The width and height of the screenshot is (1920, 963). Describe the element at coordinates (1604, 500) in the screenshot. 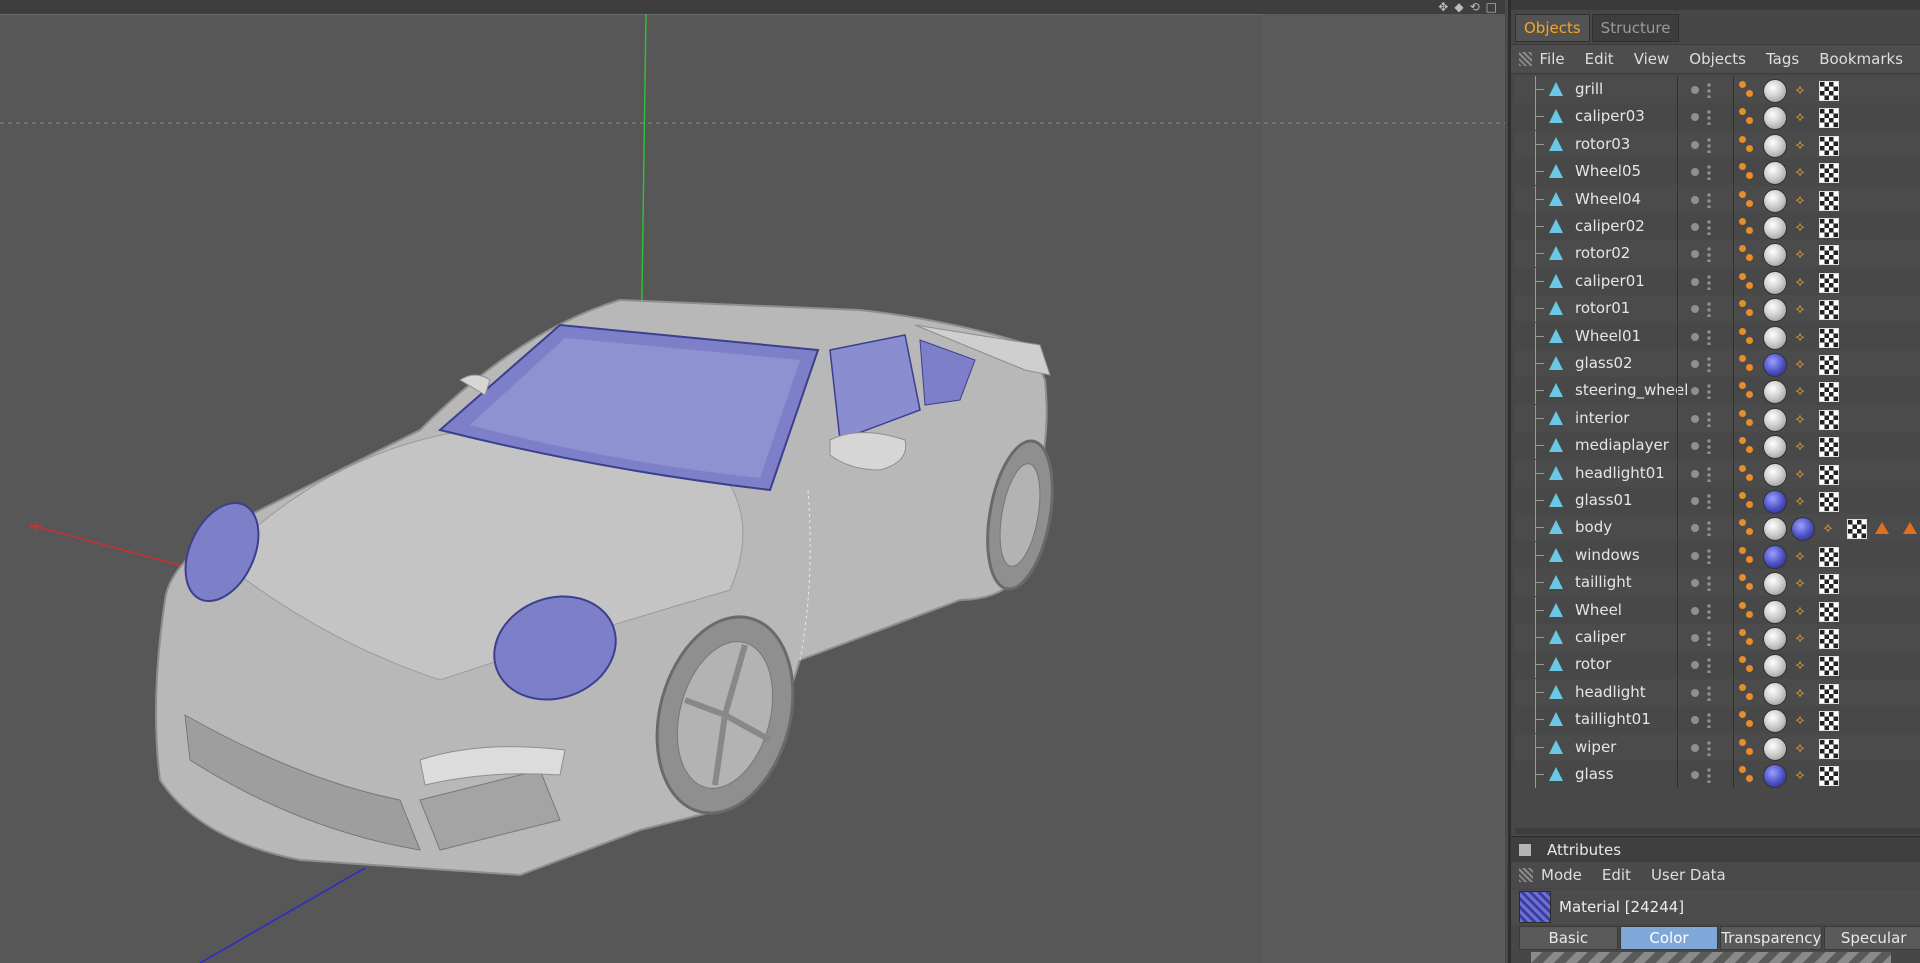

I see `object-name: glass01` at that location.